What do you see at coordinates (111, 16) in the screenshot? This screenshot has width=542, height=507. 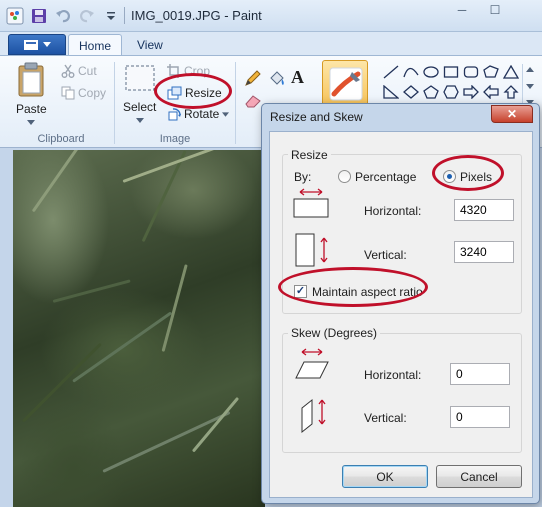 I see `customize-toolbar-icon` at bounding box center [111, 16].